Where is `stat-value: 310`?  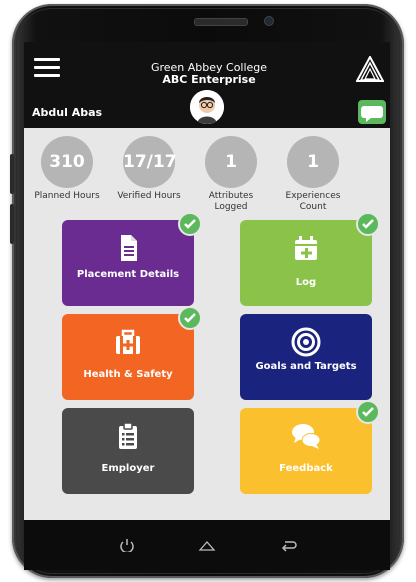
stat-value: 310 is located at coordinates (67, 162).